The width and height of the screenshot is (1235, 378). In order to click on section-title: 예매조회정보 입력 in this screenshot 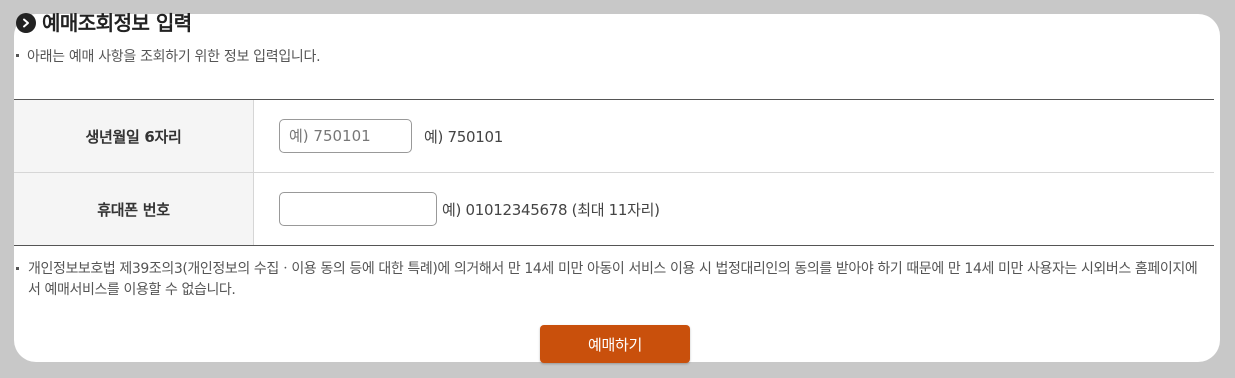, I will do `click(117, 23)`.